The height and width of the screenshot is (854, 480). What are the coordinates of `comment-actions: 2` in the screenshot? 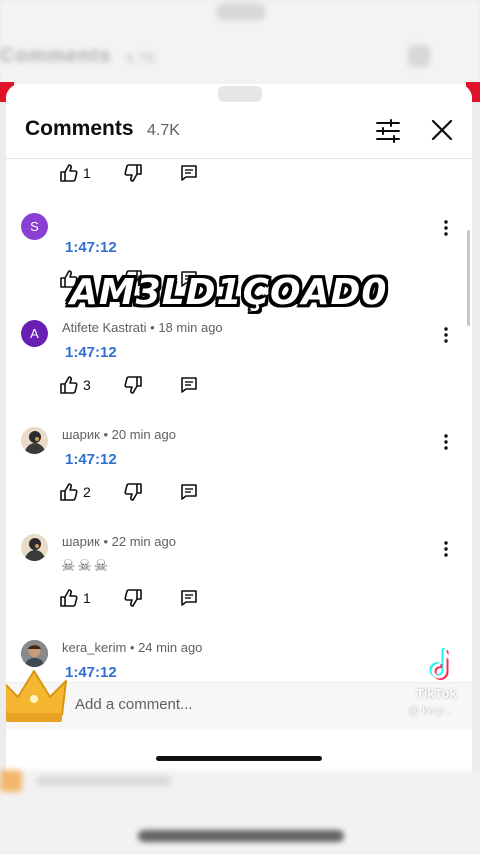 It's located at (139, 493).